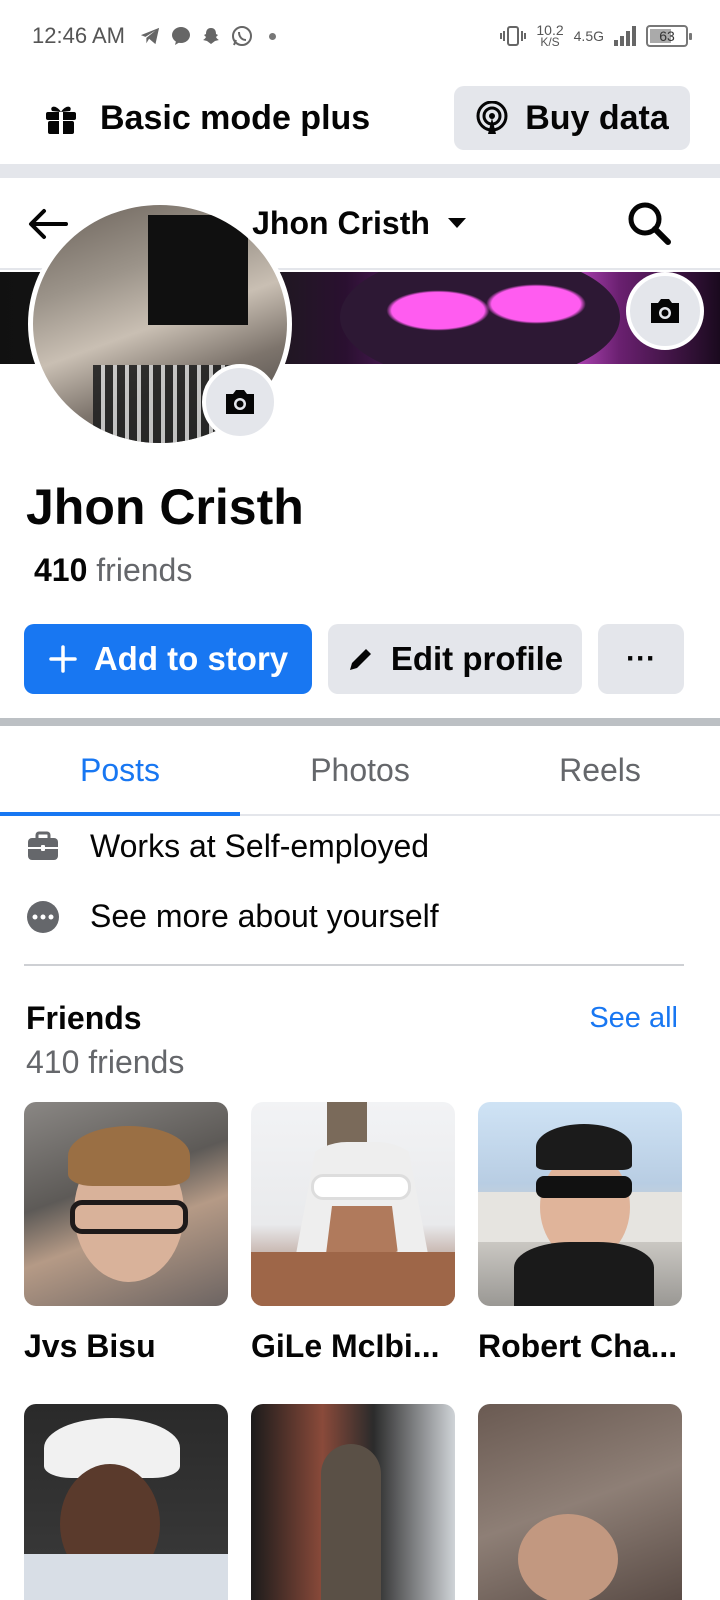 The height and width of the screenshot is (1600, 720). I want to click on basic-mode-title: Basic mode plus, so click(235, 117).